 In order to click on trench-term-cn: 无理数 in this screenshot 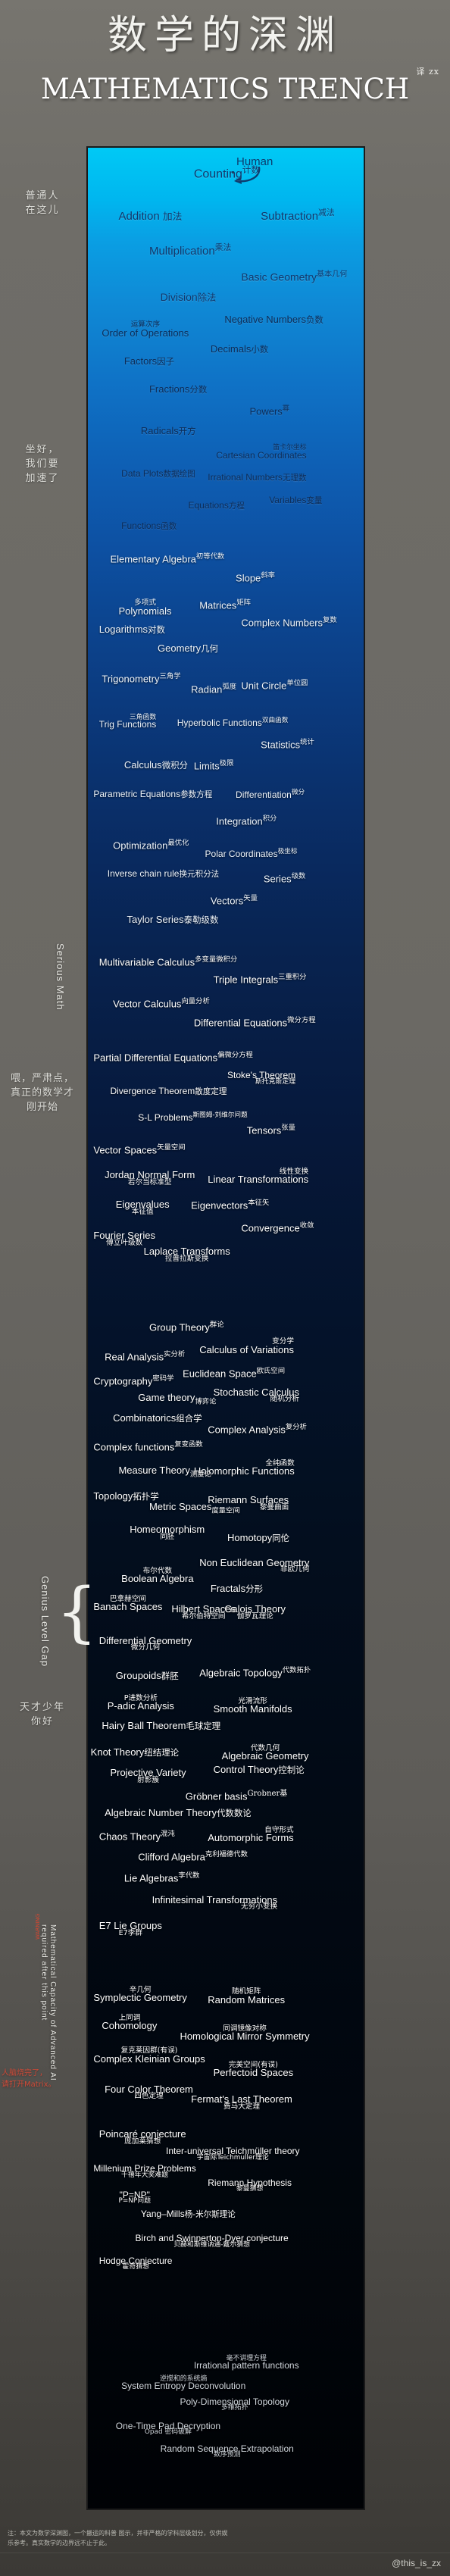, I will do `click(294, 478)`.